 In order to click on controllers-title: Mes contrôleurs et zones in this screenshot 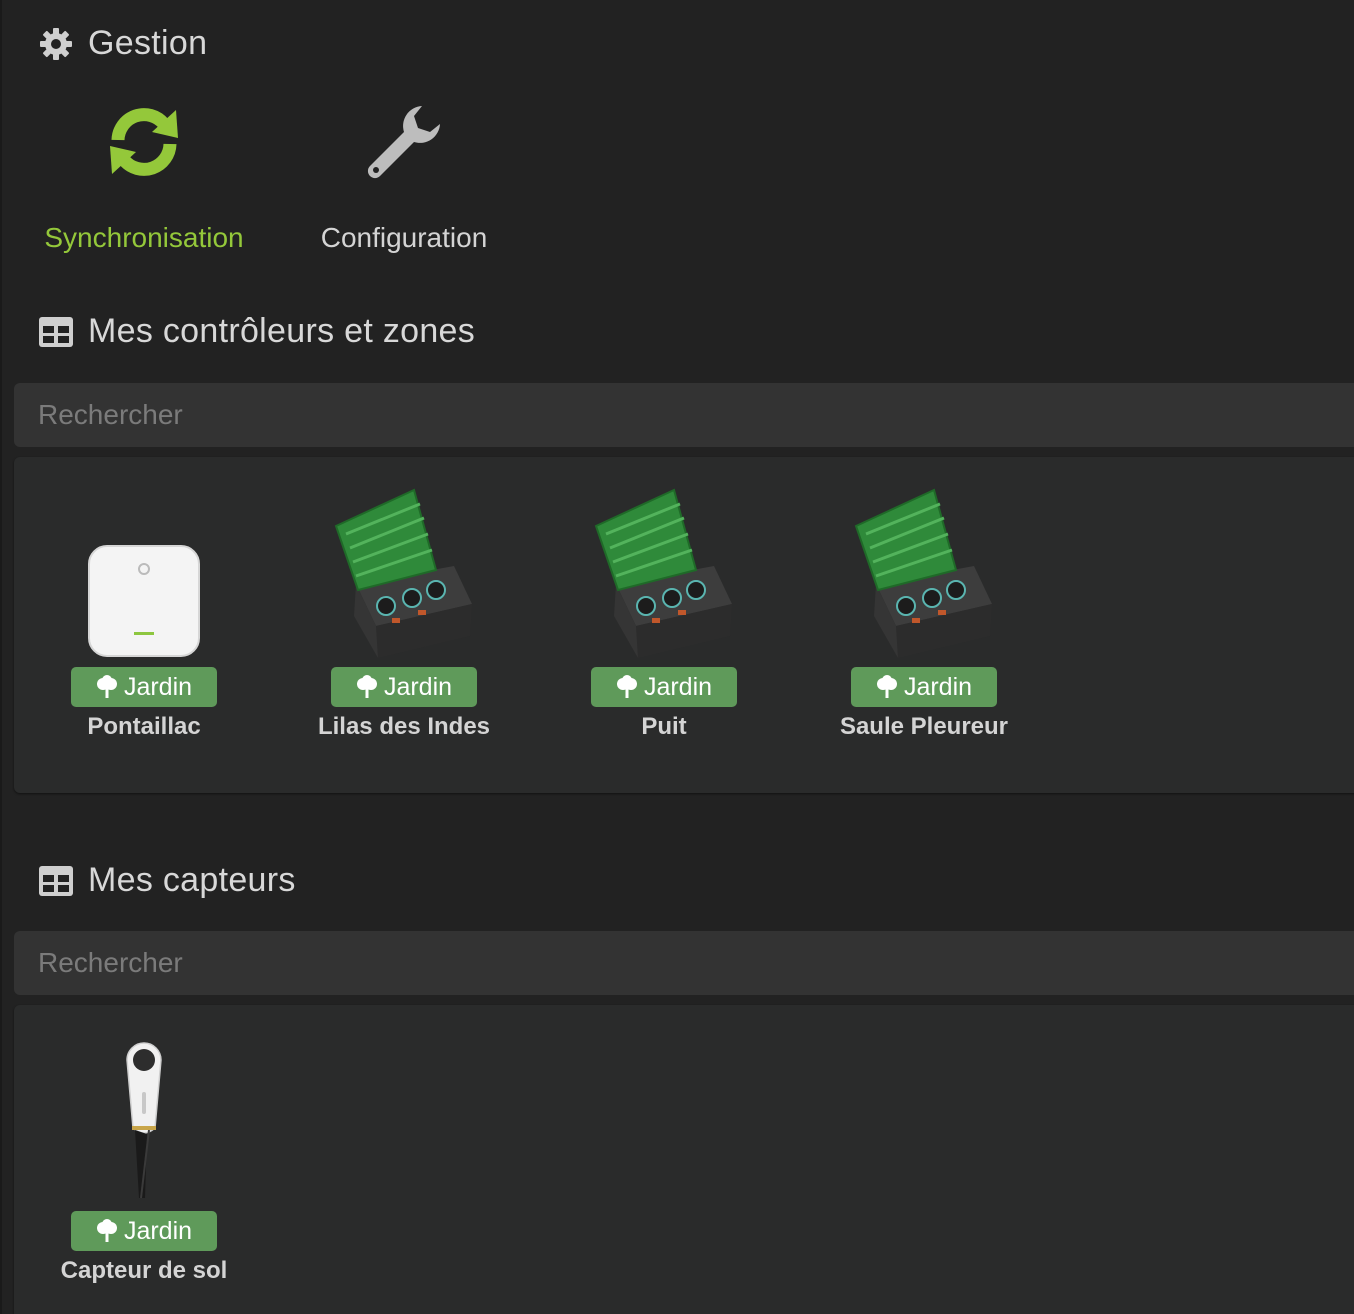, I will do `click(282, 331)`.